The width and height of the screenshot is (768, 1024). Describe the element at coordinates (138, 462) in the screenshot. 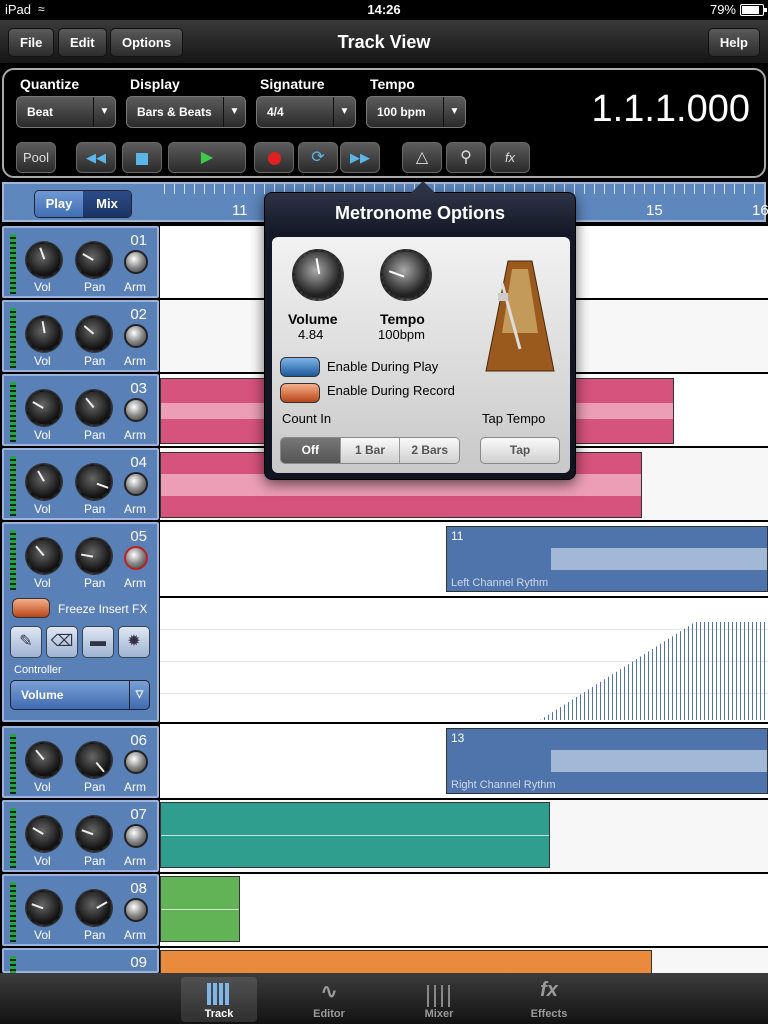

I see `track-number: 04` at that location.